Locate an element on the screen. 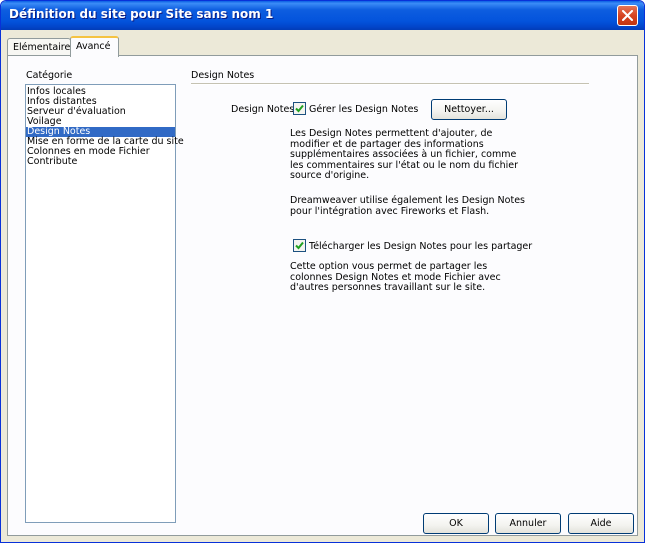 Image resolution: width=645 pixels, height=543 pixels. sidebar-item-contribute: Contribute is located at coordinates (100, 162).